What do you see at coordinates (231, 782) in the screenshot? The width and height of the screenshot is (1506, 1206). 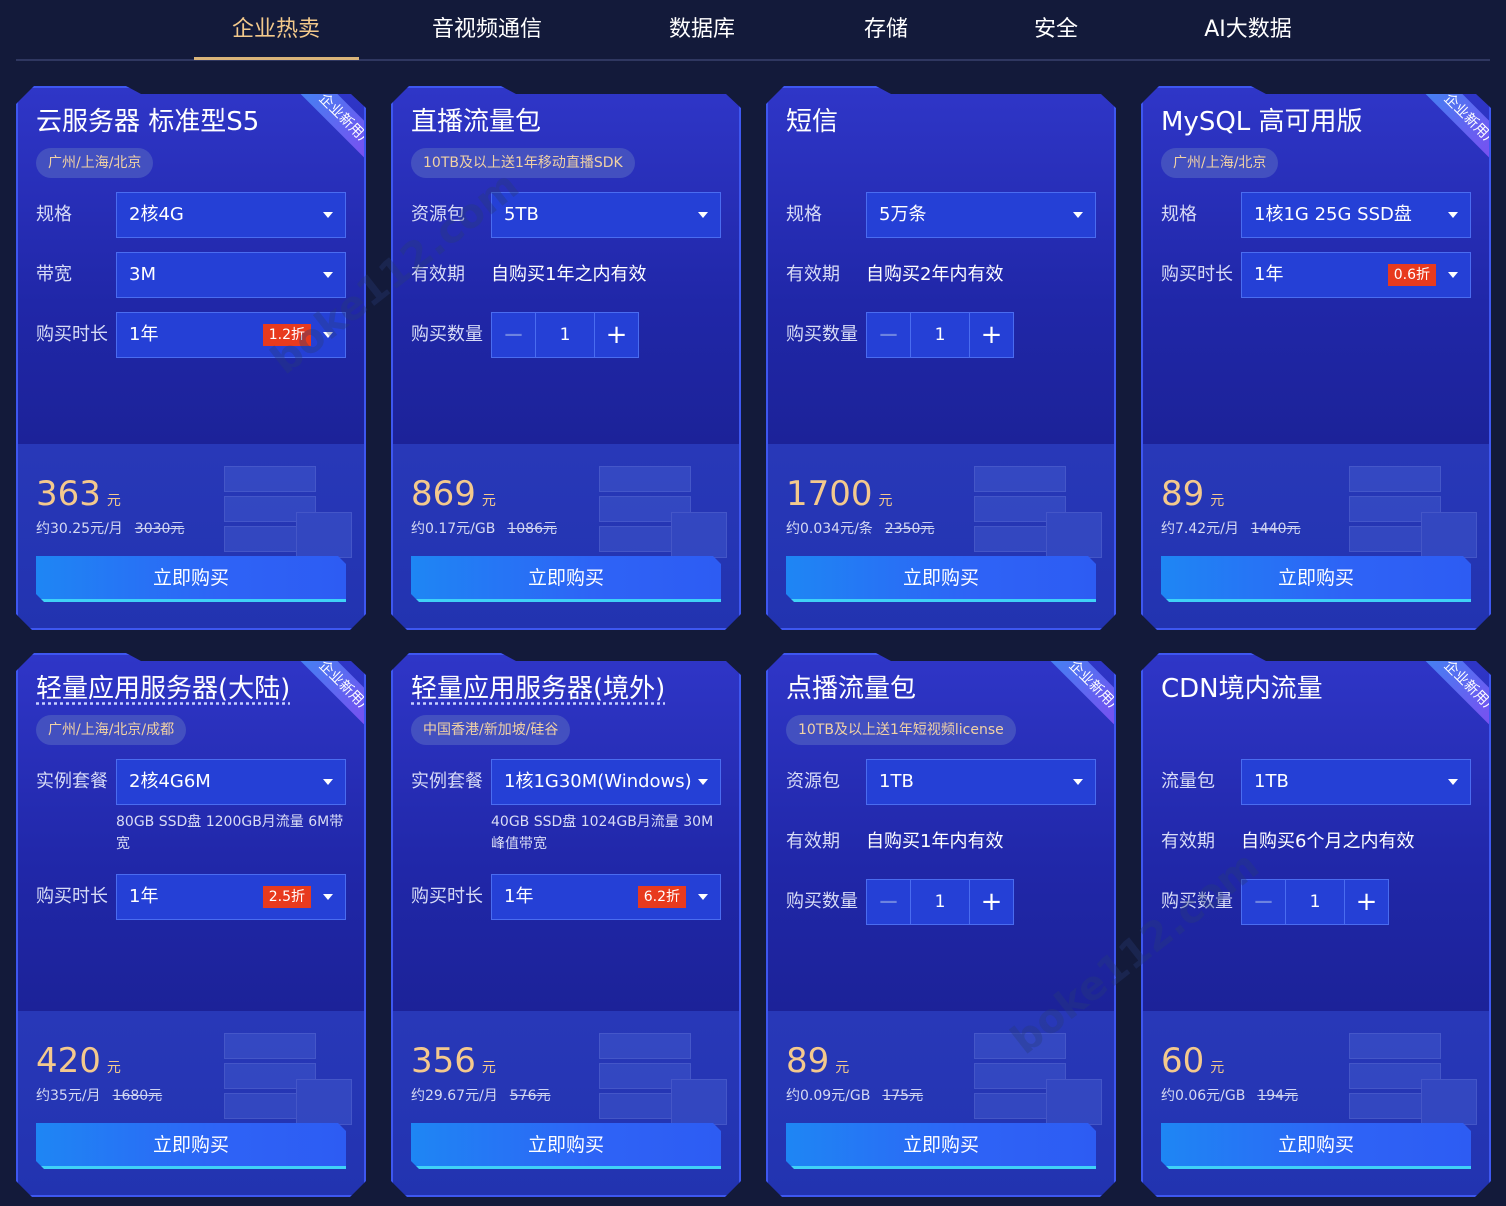 I see `option-dropdown: 2核4G6M` at bounding box center [231, 782].